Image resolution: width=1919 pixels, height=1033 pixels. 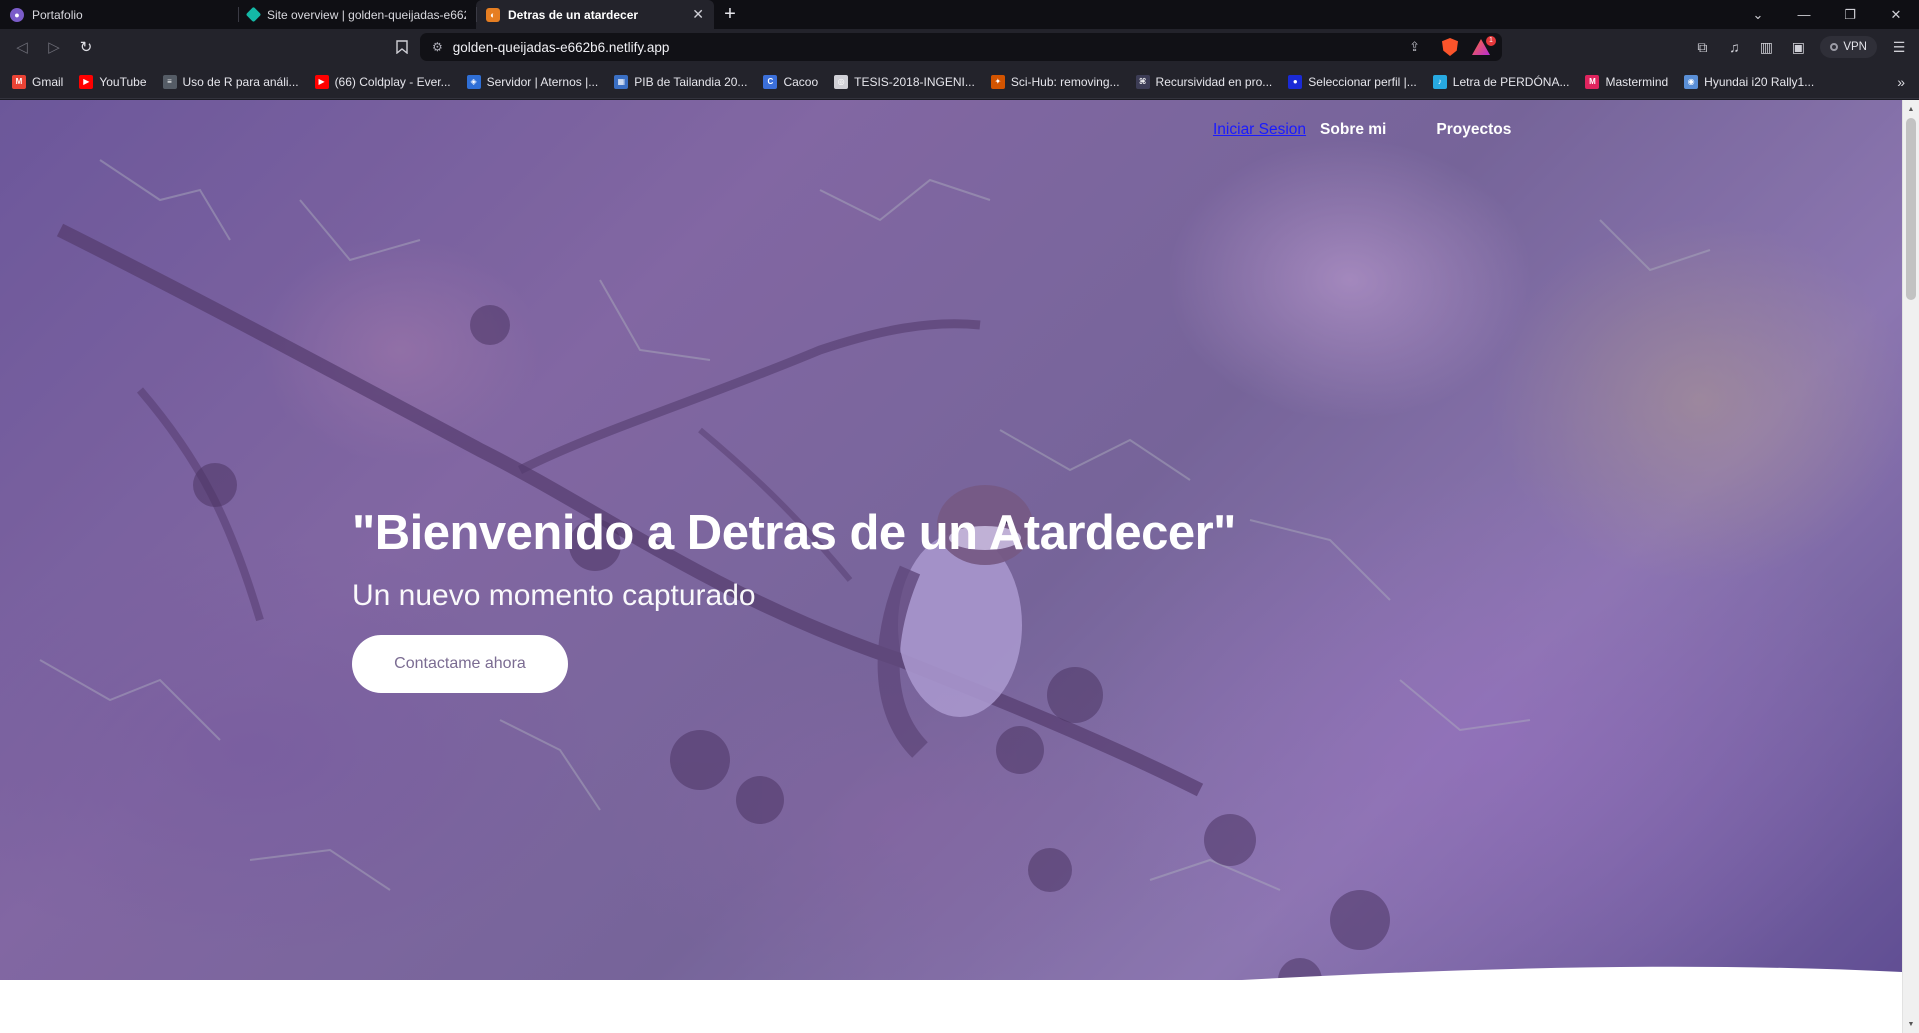 What do you see at coordinates (1259, 130) in the screenshot?
I see `nav-login-link: Iniciar Sesion` at bounding box center [1259, 130].